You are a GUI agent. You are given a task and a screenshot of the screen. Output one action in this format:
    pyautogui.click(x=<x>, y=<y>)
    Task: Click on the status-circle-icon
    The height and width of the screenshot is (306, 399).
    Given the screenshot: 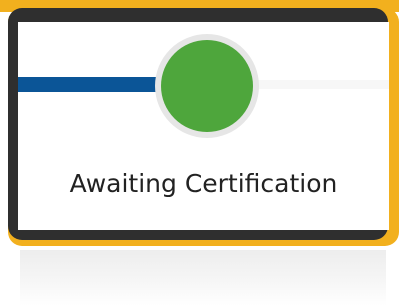 What is the action you would take?
    pyautogui.click(x=207, y=86)
    